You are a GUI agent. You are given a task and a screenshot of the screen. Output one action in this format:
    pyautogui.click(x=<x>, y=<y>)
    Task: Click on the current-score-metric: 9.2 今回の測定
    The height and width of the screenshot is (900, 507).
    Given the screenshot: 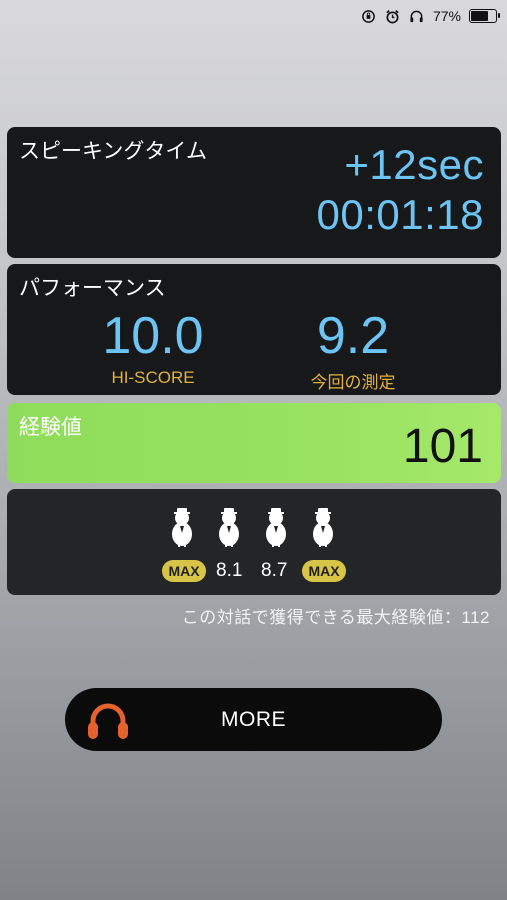 What is the action you would take?
    pyautogui.click(x=353, y=349)
    